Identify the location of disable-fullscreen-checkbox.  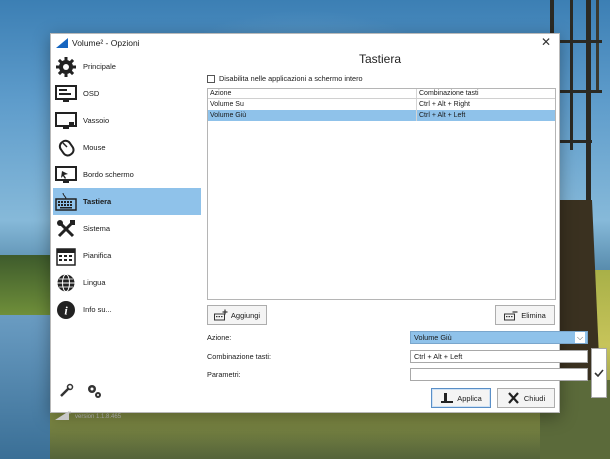
(211, 78).